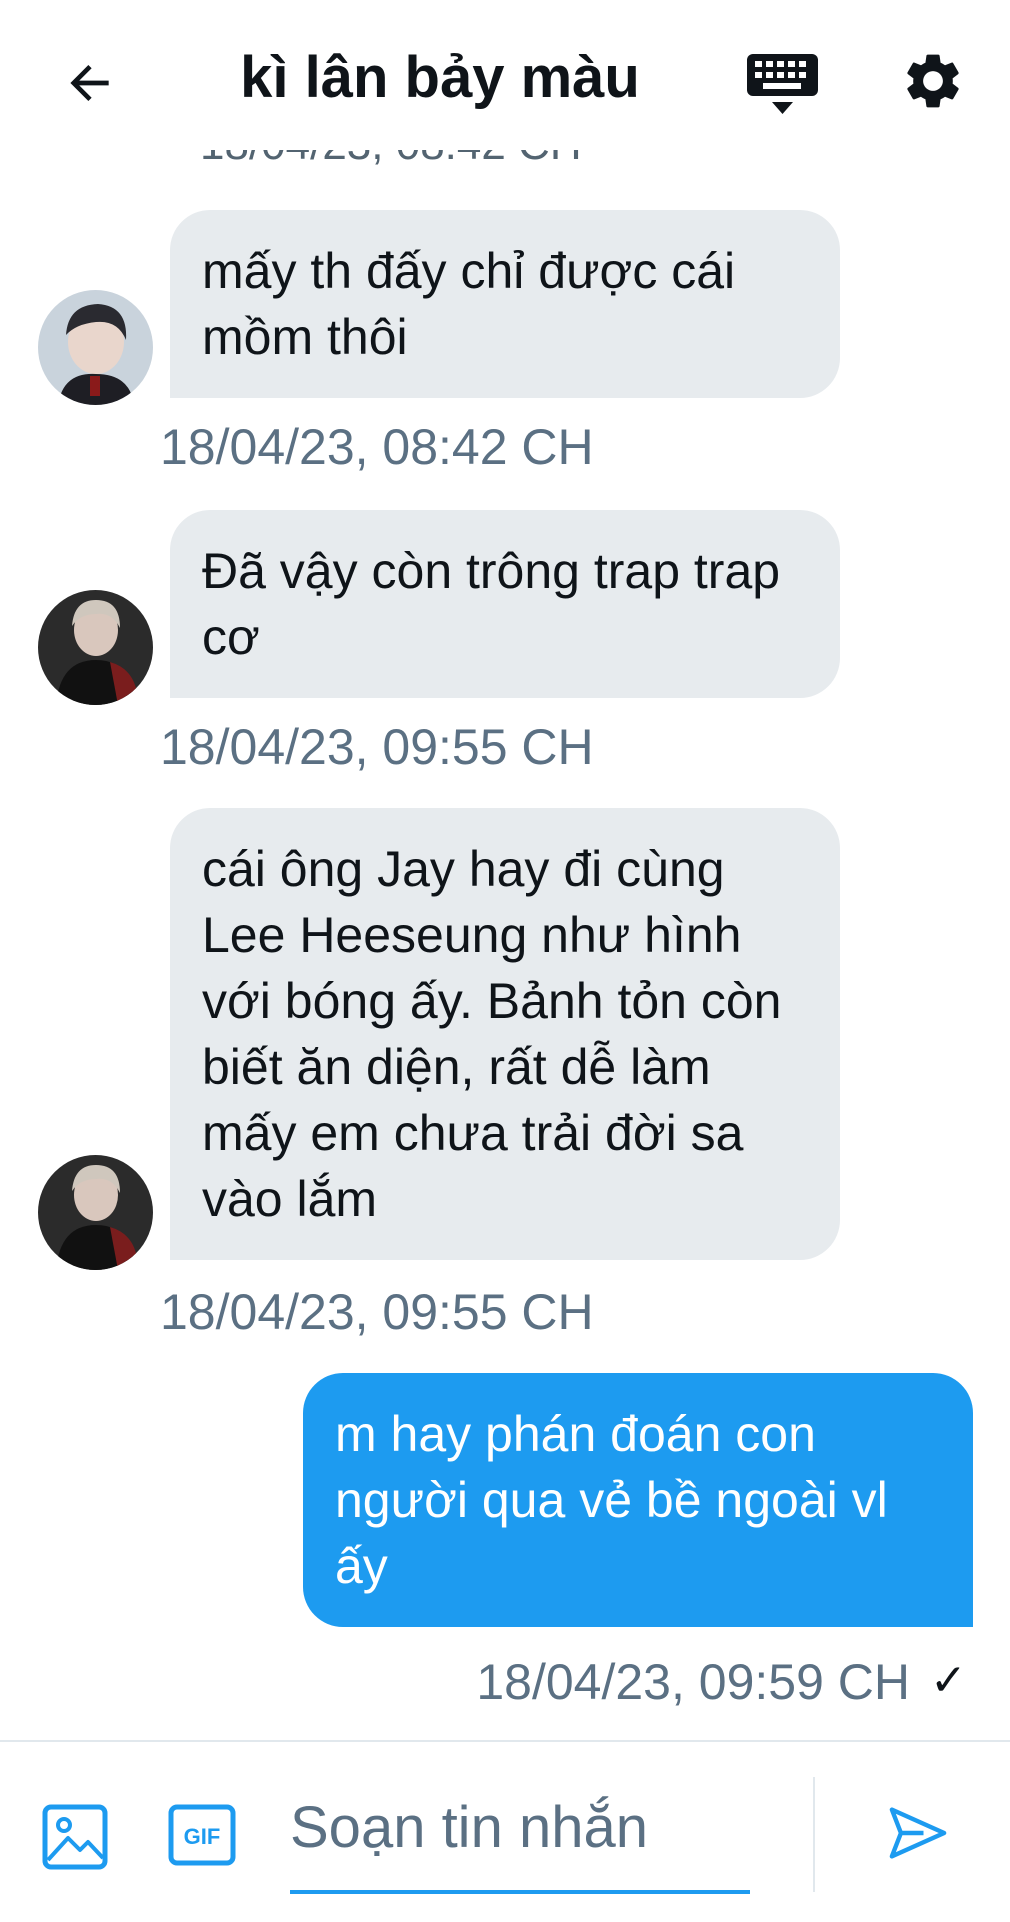 The height and width of the screenshot is (1922, 1010). I want to click on message-timestamp: 18/04/23, 09:59 CH, so click(693, 1682).